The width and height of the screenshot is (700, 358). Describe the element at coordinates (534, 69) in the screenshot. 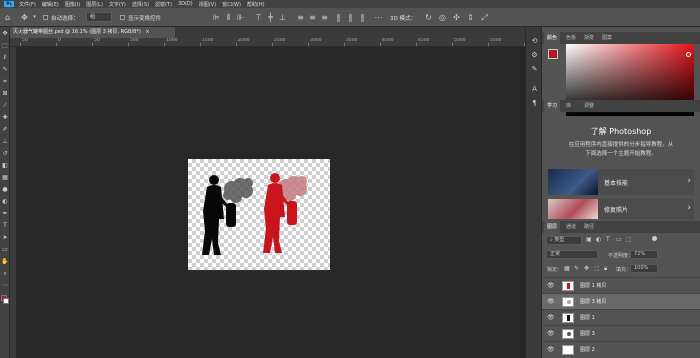

I see `brush-settings-icon: ✎` at that location.